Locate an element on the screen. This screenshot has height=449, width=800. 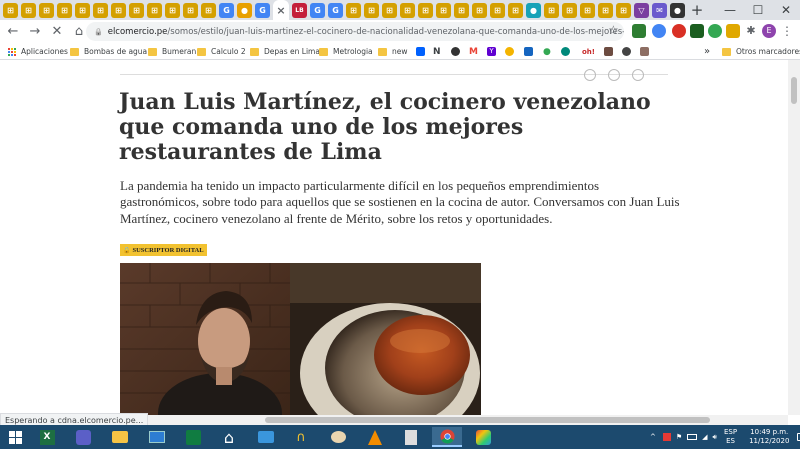
profile-avatar: E is located at coordinates (769, 31).